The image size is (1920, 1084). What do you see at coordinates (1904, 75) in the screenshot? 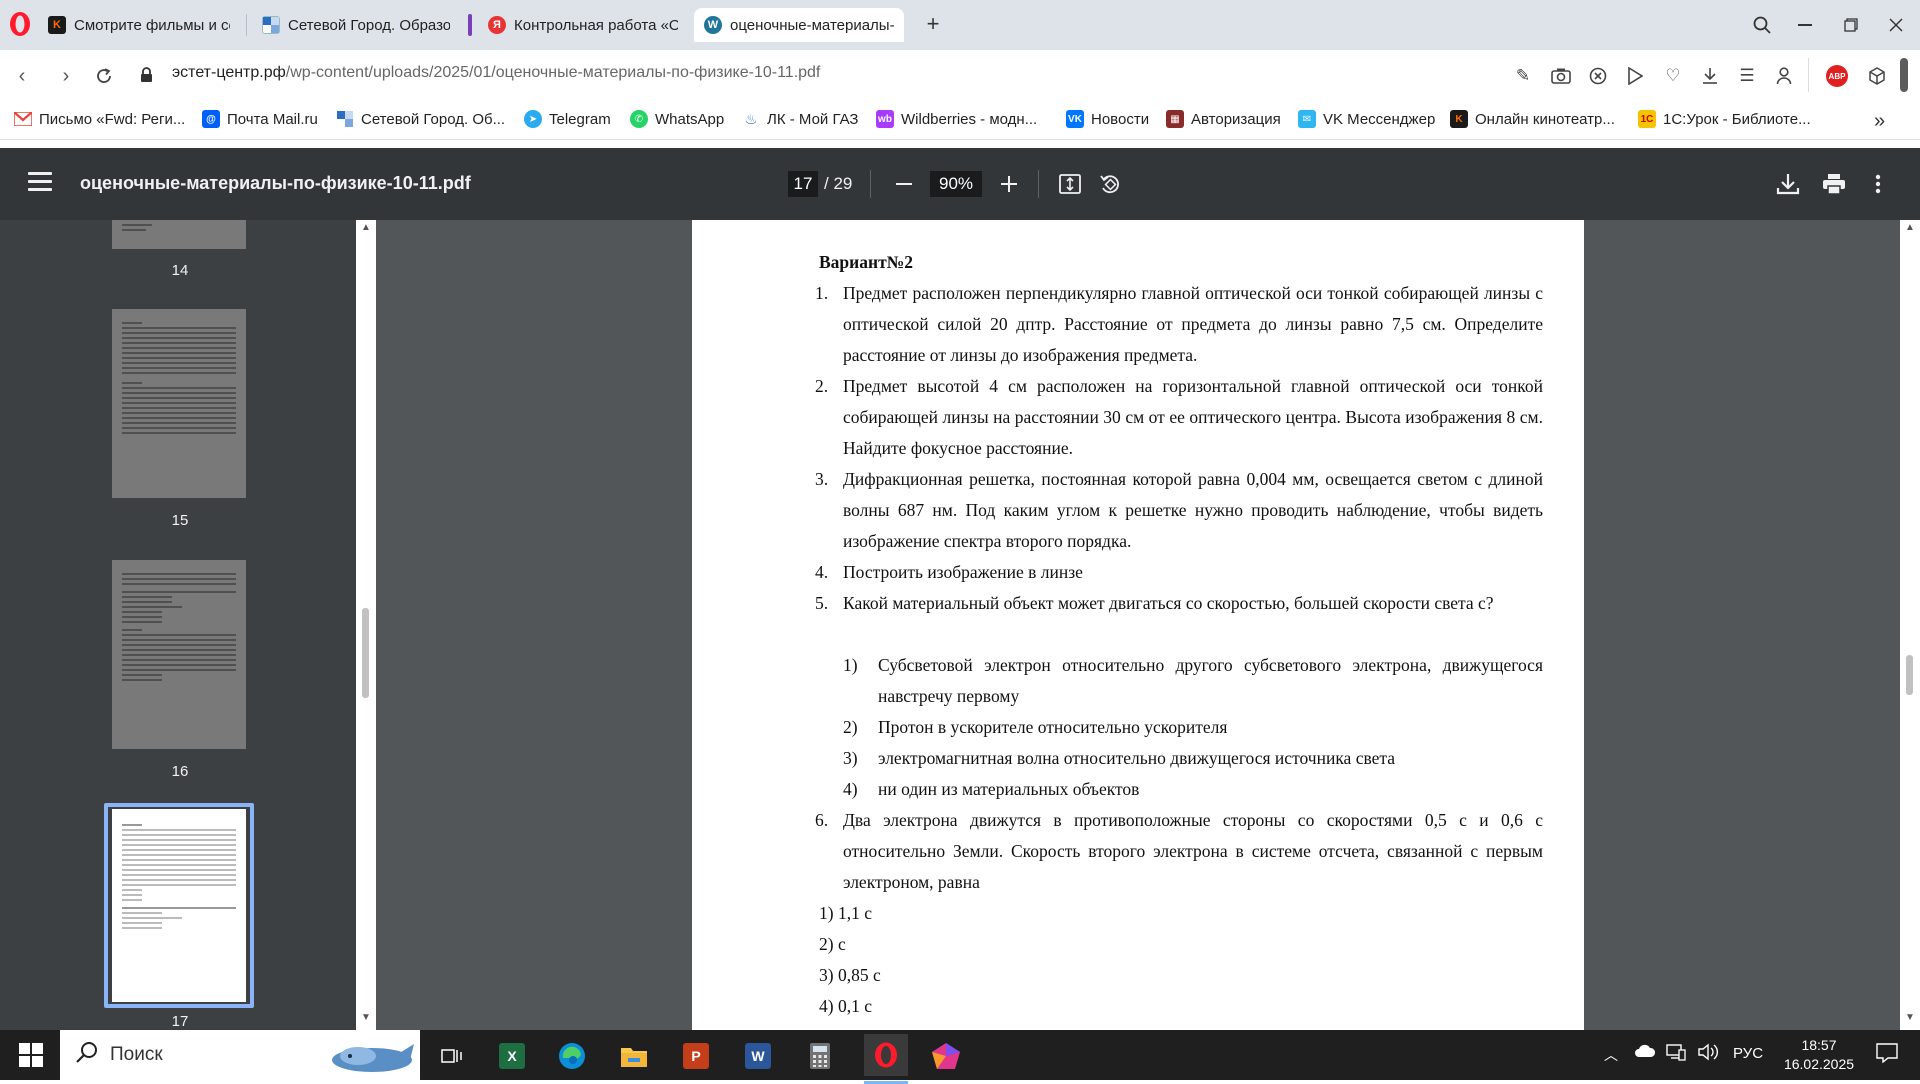
I see `sidebar-handle` at bounding box center [1904, 75].